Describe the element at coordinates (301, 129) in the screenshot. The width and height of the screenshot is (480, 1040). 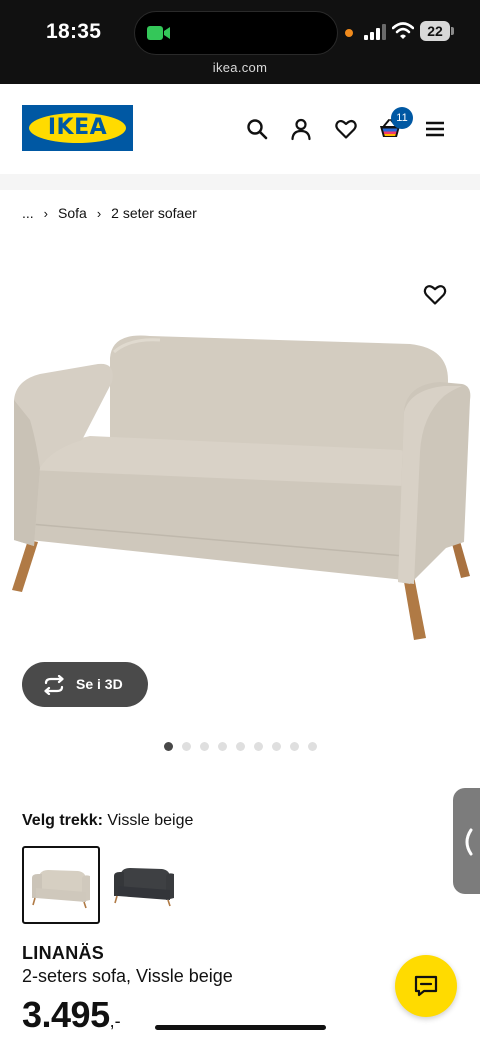
I see `user-icon` at that location.